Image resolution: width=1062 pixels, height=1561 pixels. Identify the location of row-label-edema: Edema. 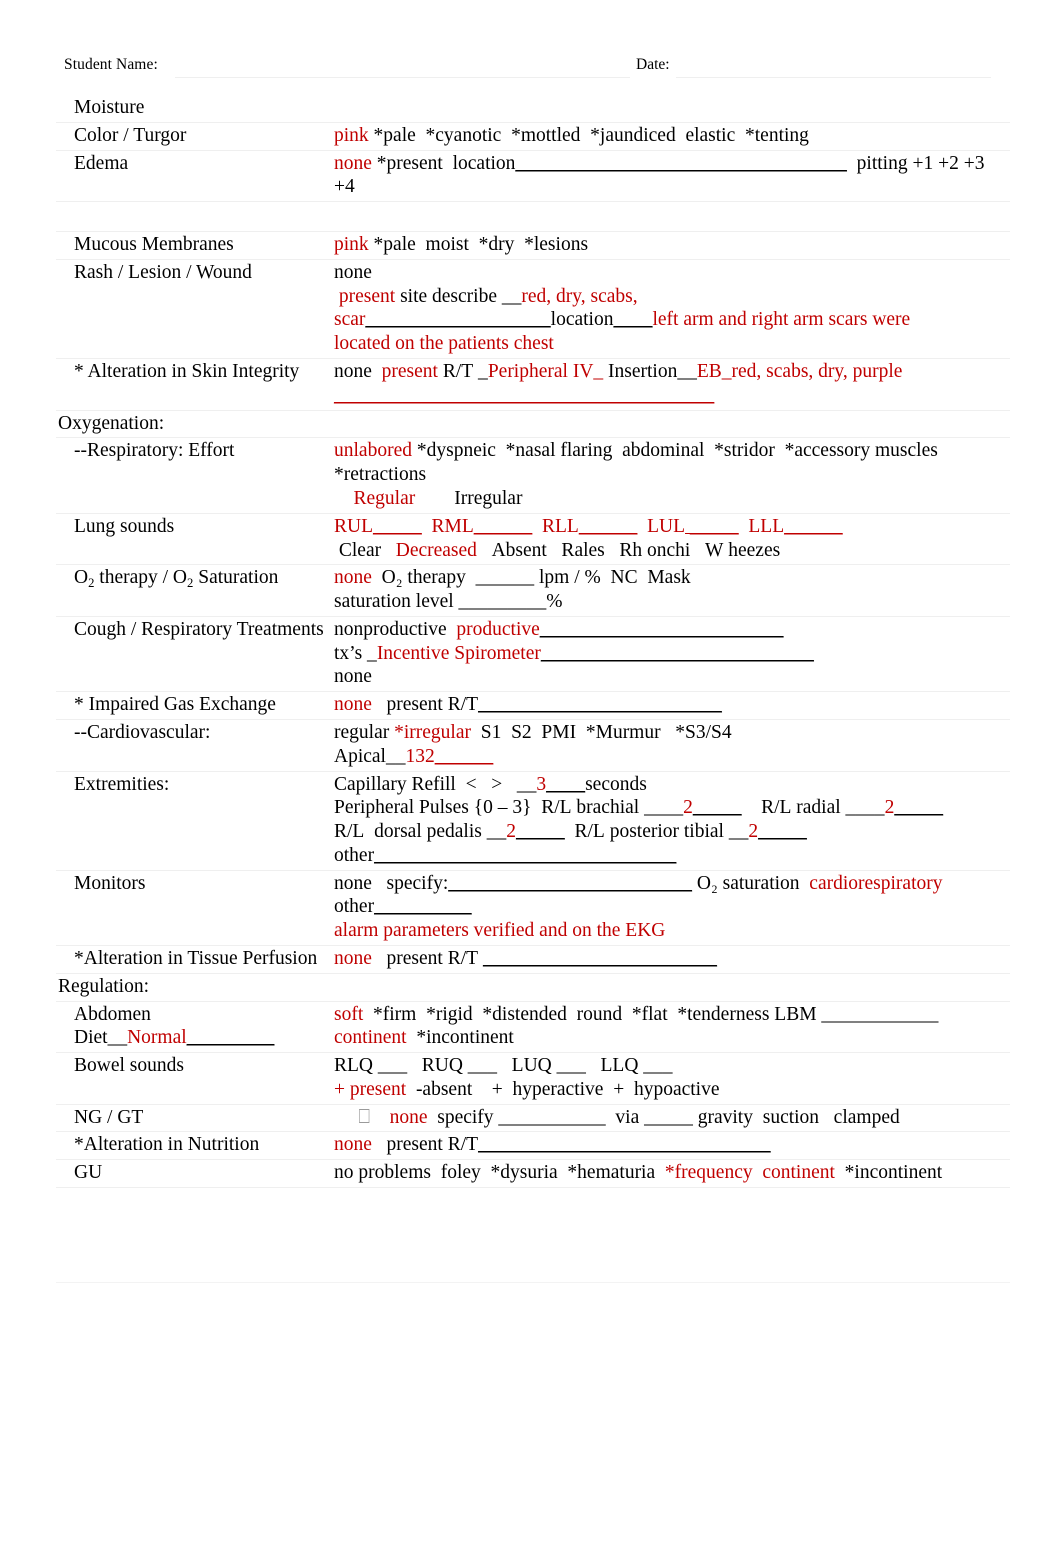
(195, 176).